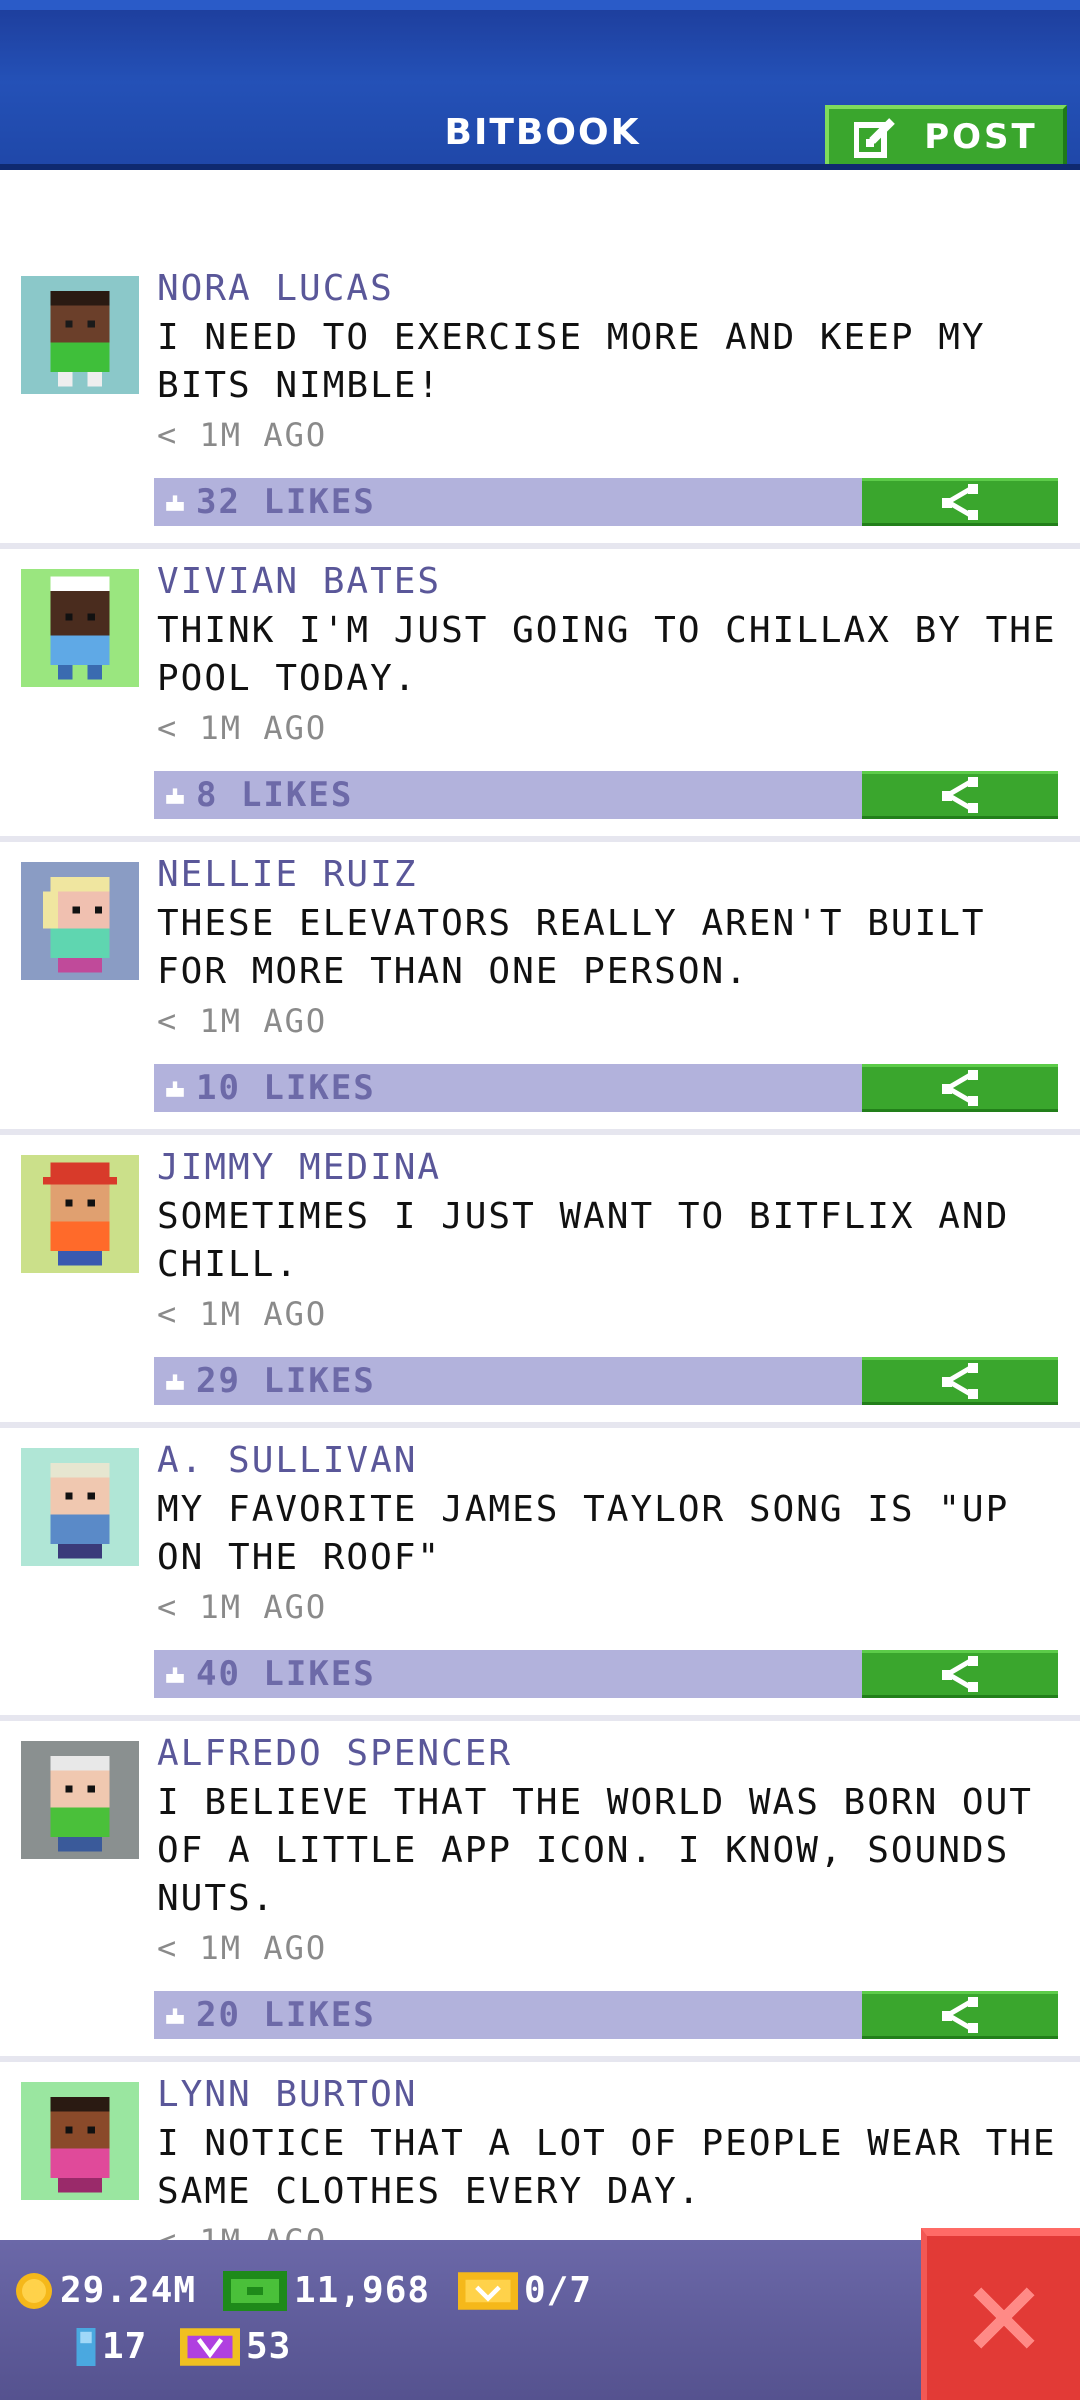 Image resolution: width=1080 pixels, height=2400 pixels. What do you see at coordinates (128, 2290) in the screenshot?
I see `coins-value: 29.24M` at bounding box center [128, 2290].